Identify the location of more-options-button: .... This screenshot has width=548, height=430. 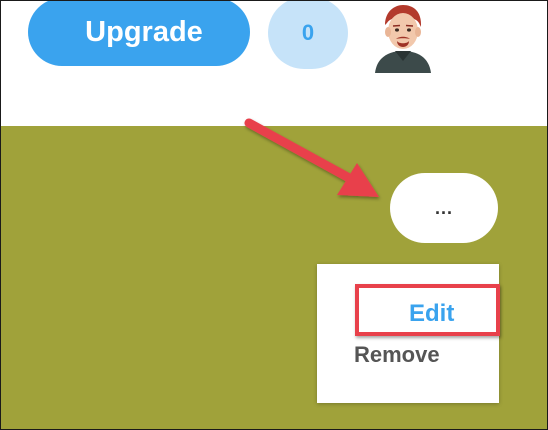
(444, 208).